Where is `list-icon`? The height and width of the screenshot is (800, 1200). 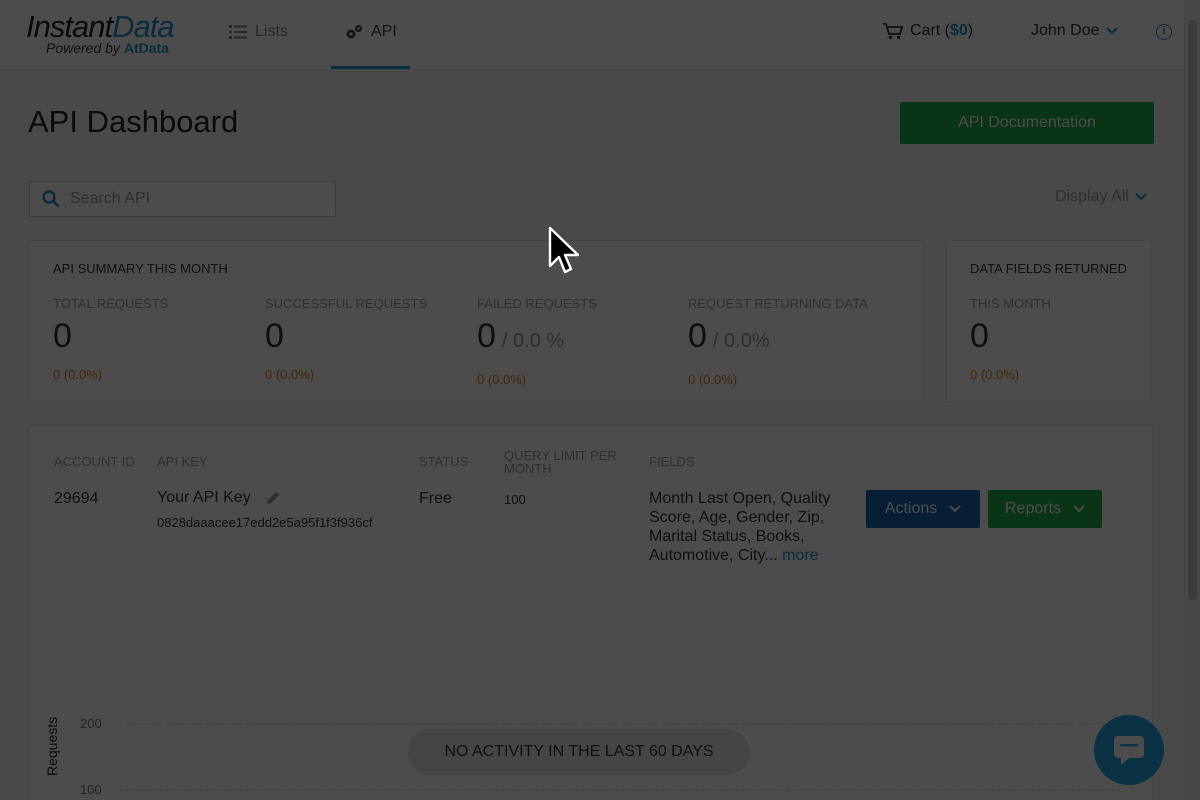 list-icon is located at coordinates (238, 32).